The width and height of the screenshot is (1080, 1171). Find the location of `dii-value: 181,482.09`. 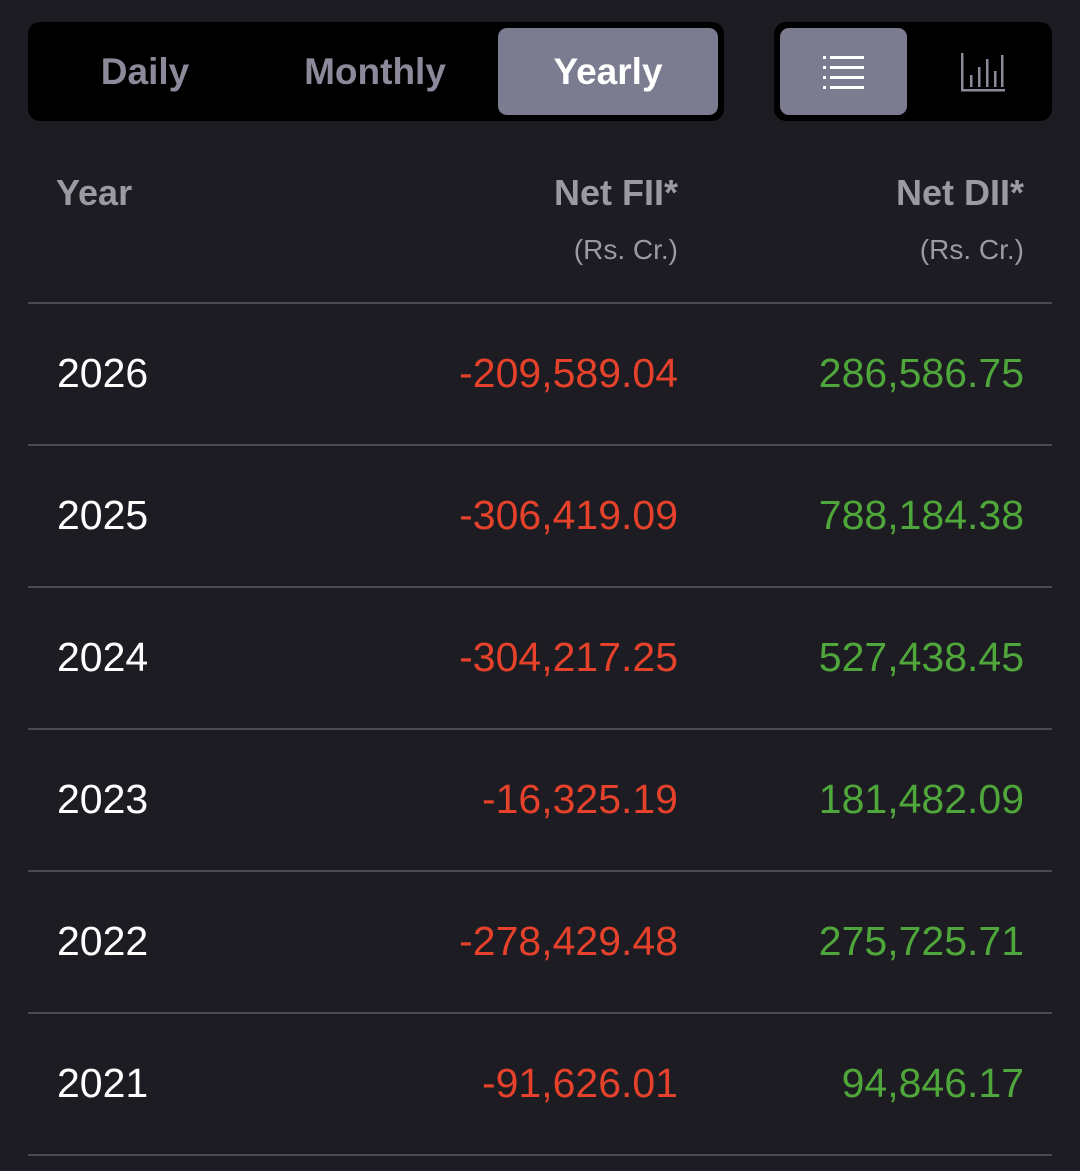

dii-value: 181,482.09 is located at coordinates (921, 799).